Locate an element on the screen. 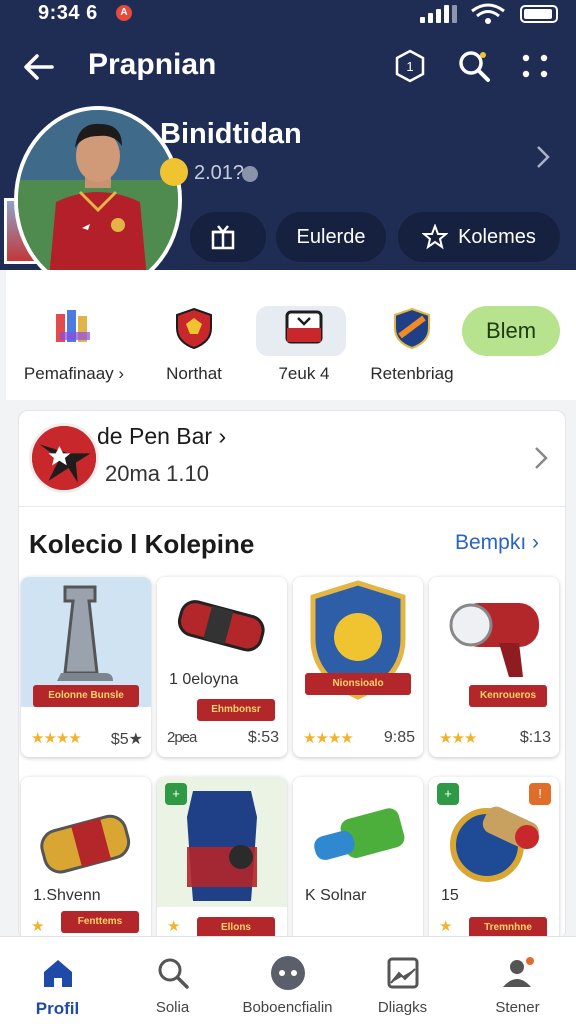 The width and height of the screenshot is (576, 1024). item-ribbon: Fenttems is located at coordinates (100, 922).